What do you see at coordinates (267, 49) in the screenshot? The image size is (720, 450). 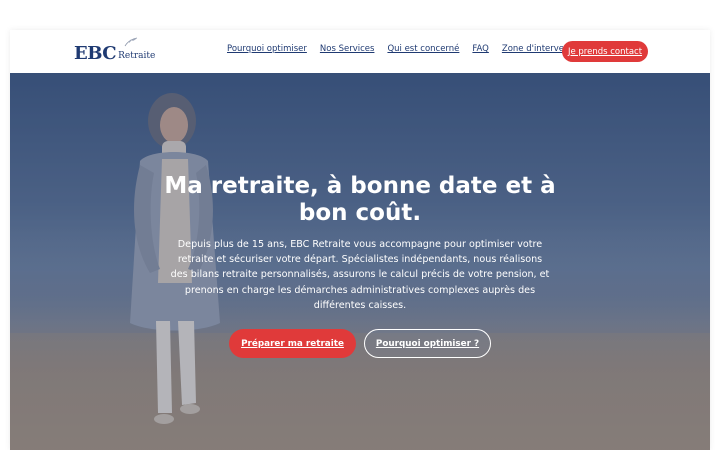 I see `nav-link-pourquoi-optimiser: Pourquoi optimiser` at bounding box center [267, 49].